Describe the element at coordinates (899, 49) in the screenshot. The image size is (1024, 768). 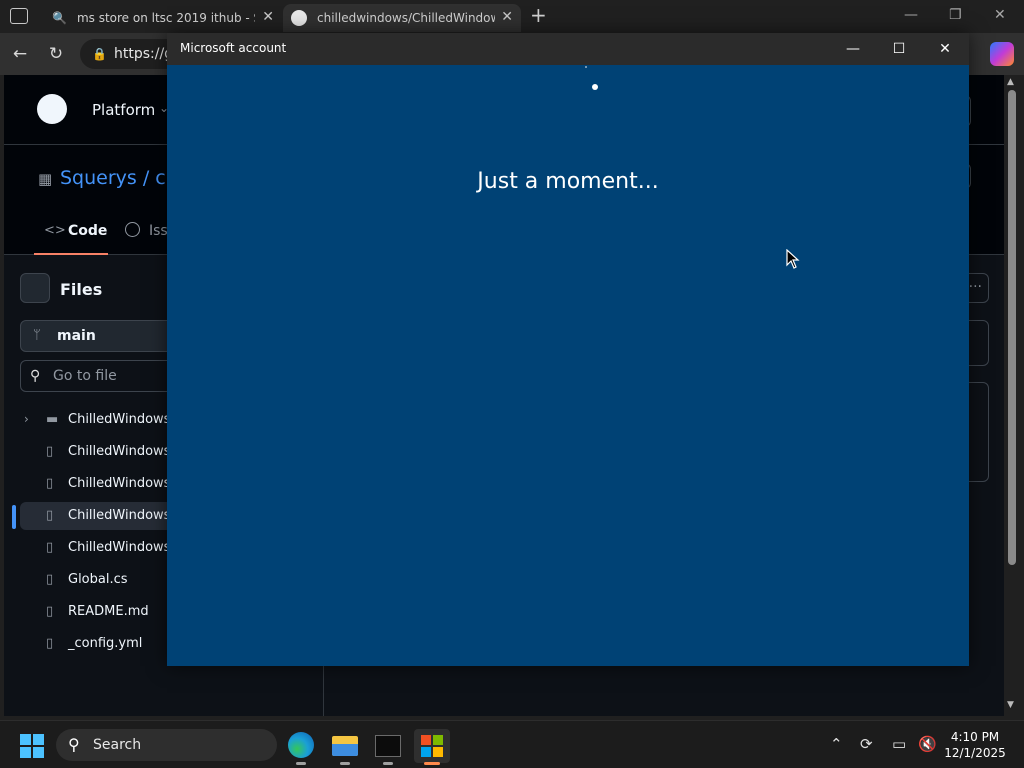
I see `maximize-icon: ☐` at that location.